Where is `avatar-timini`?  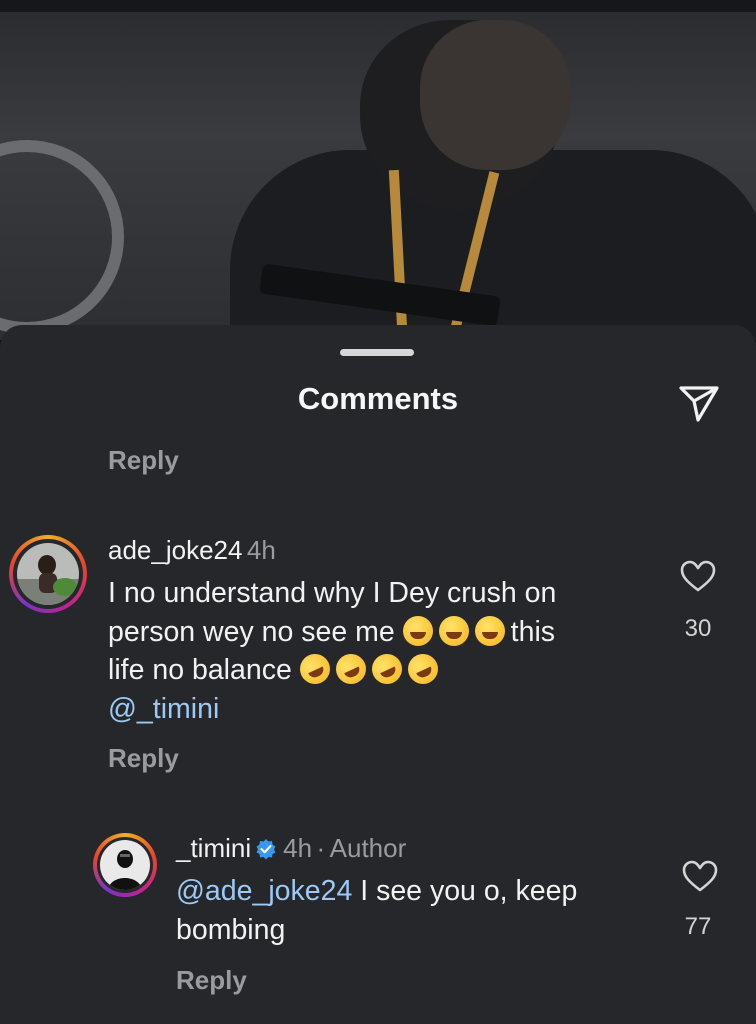 avatar-timini is located at coordinates (125, 865).